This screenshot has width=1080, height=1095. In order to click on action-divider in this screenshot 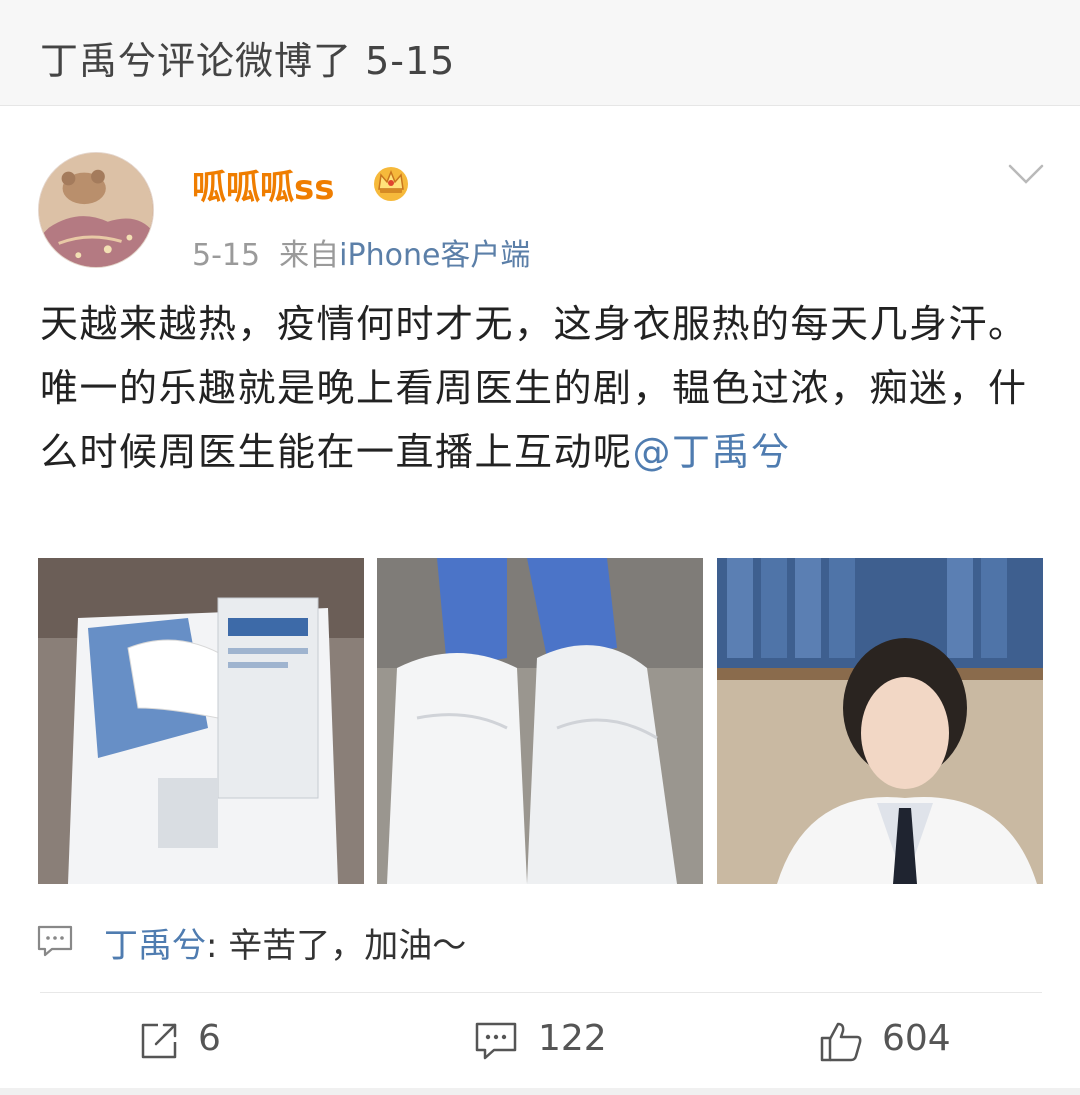, I will do `click(541, 992)`.